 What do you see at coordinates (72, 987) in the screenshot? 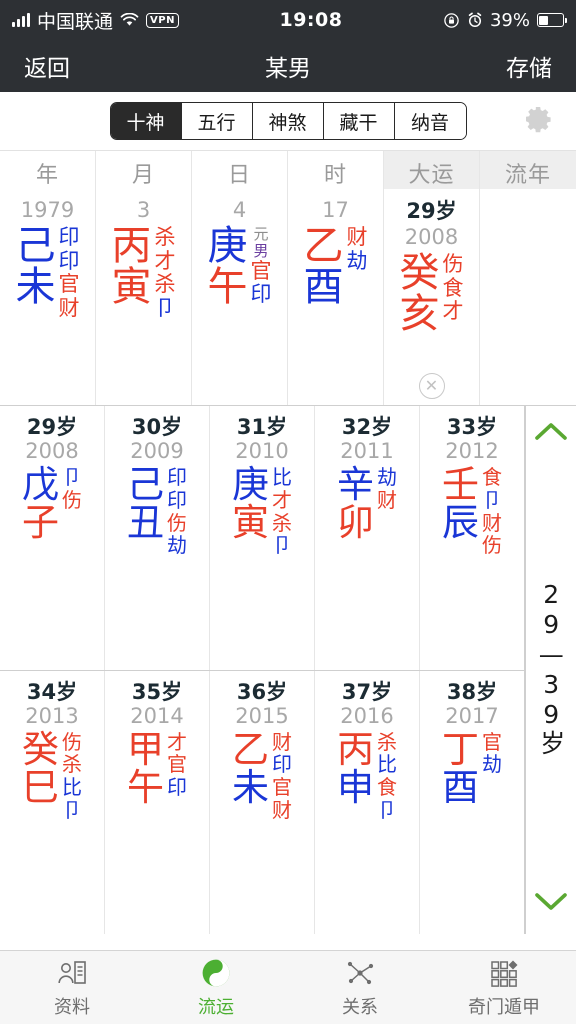
I see `tab-ziliao: 资料` at bounding box center [72, 987].